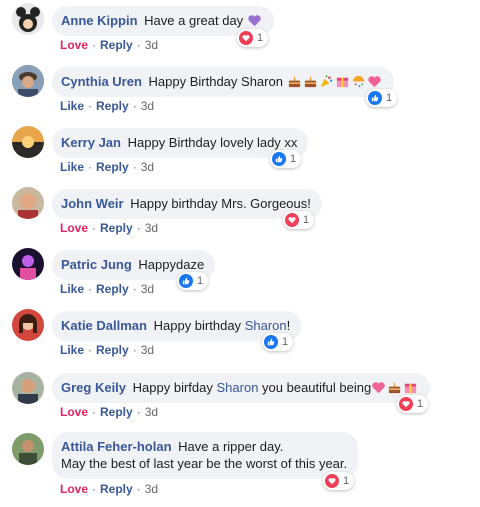 The height and width of the screenshot is (507, 480). What do you see at coordinates (317, 387) in the screenshot?
I see `comment-text: you beautiful being` at bounding box center [317, 387].